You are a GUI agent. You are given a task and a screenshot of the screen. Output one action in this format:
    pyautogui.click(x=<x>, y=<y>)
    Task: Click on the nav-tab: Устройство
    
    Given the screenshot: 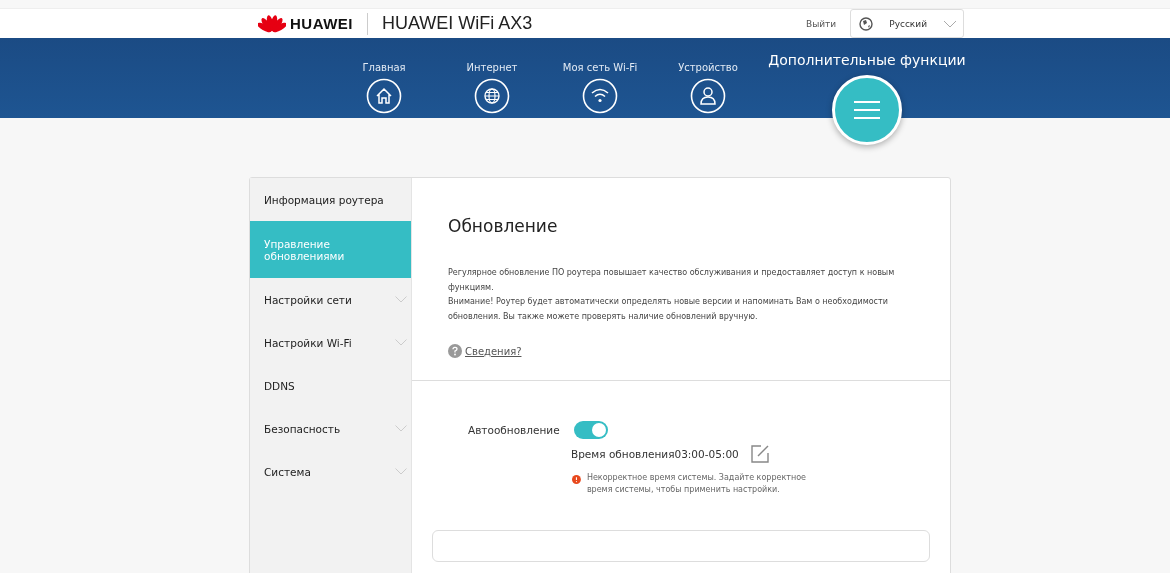 What is the action you would take?
    pyautogui.click(x=708, y=78)
    